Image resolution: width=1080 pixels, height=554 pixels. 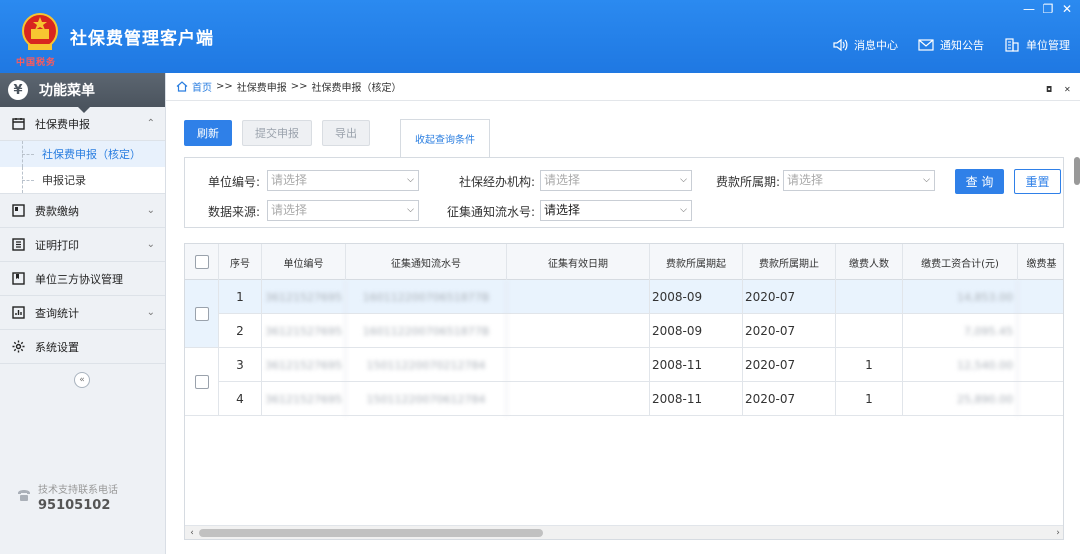 I want to click on horizontal-scrollbar: ‹ ›, so click(x=624, y=532).